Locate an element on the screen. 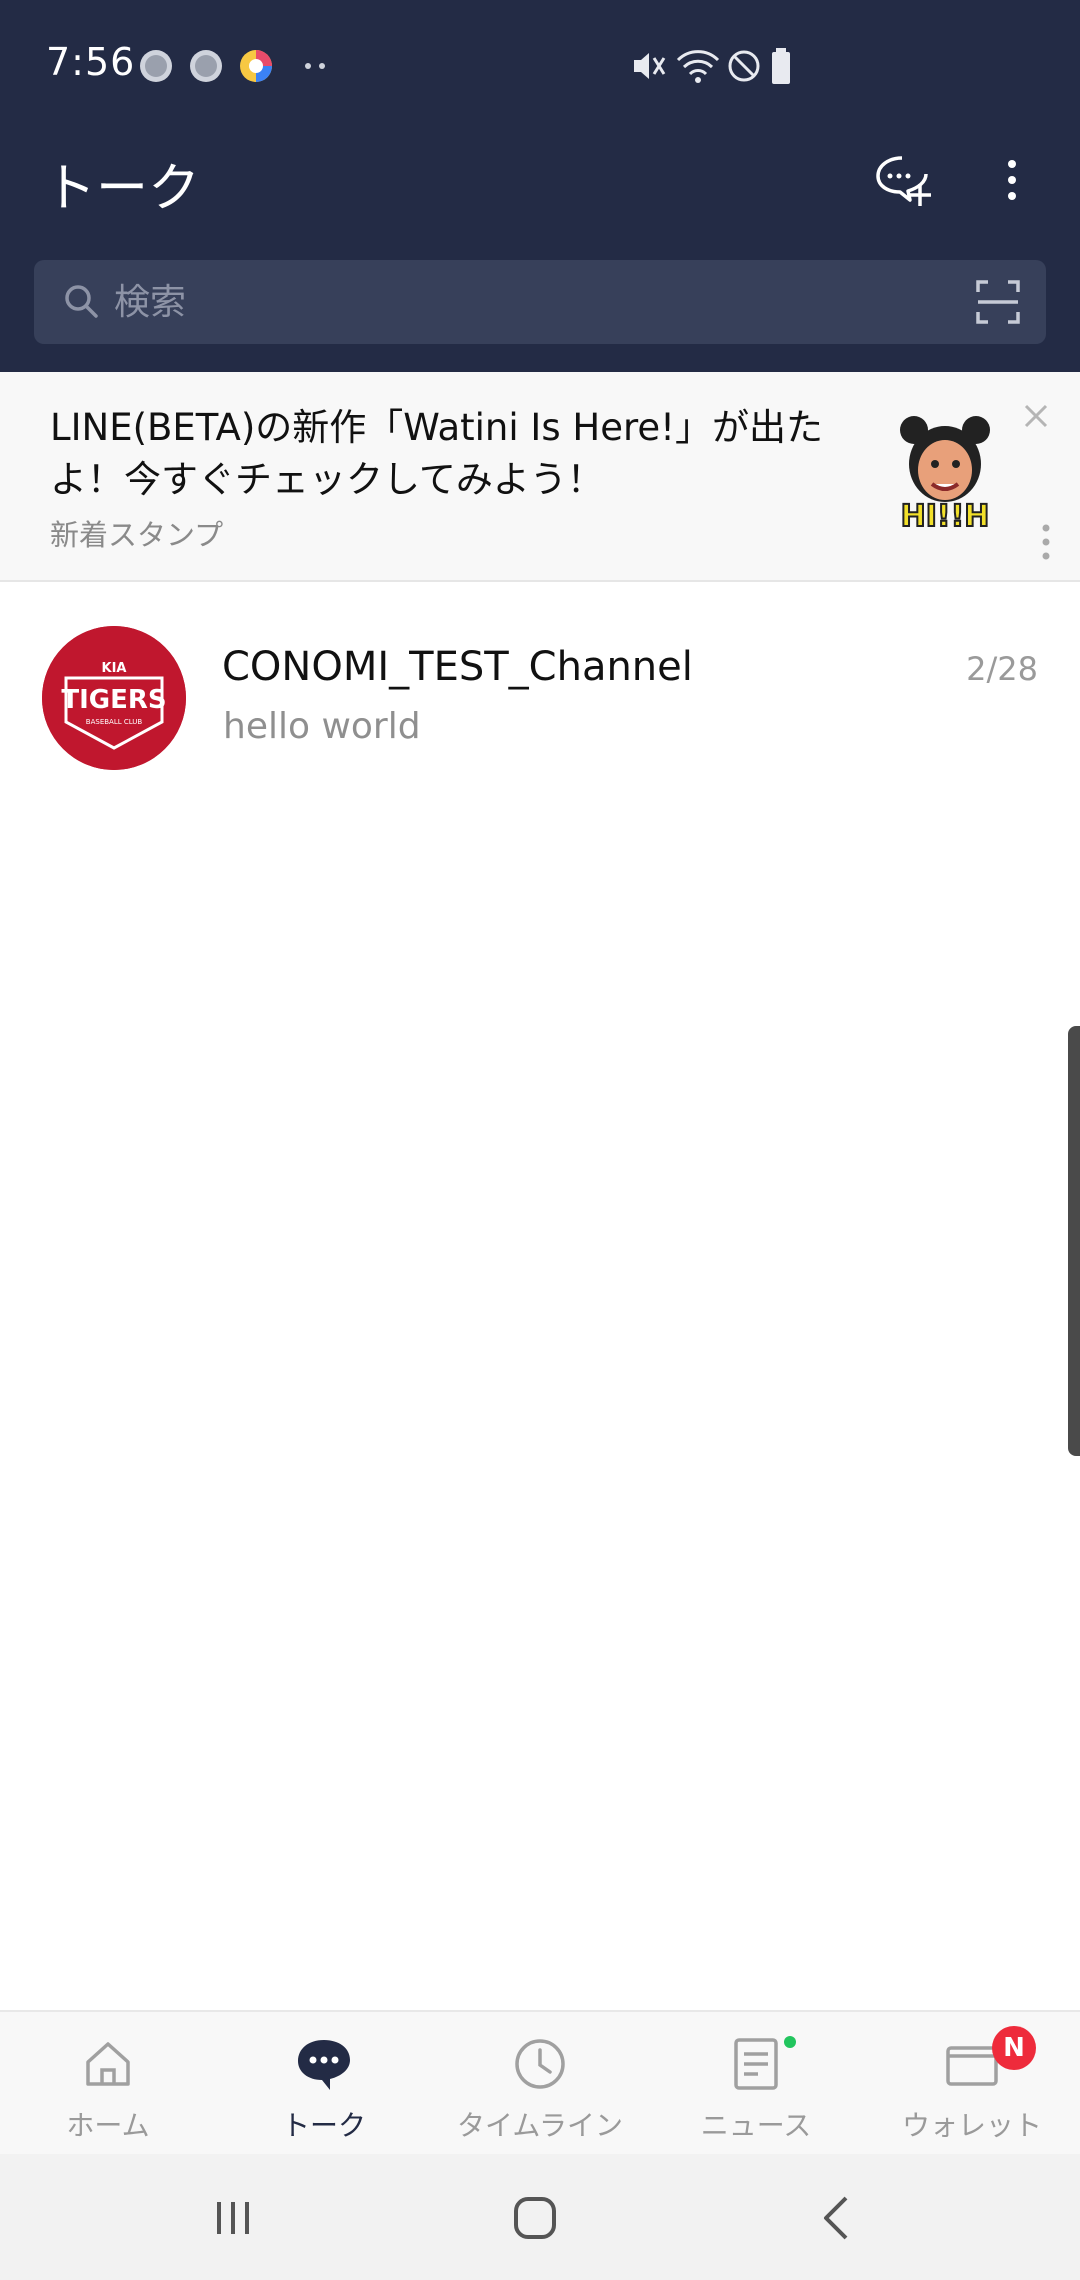 Image resolution: width=1080 pixels, height=2280 pixels. wifi-icon is located at coordinates (698, 66).